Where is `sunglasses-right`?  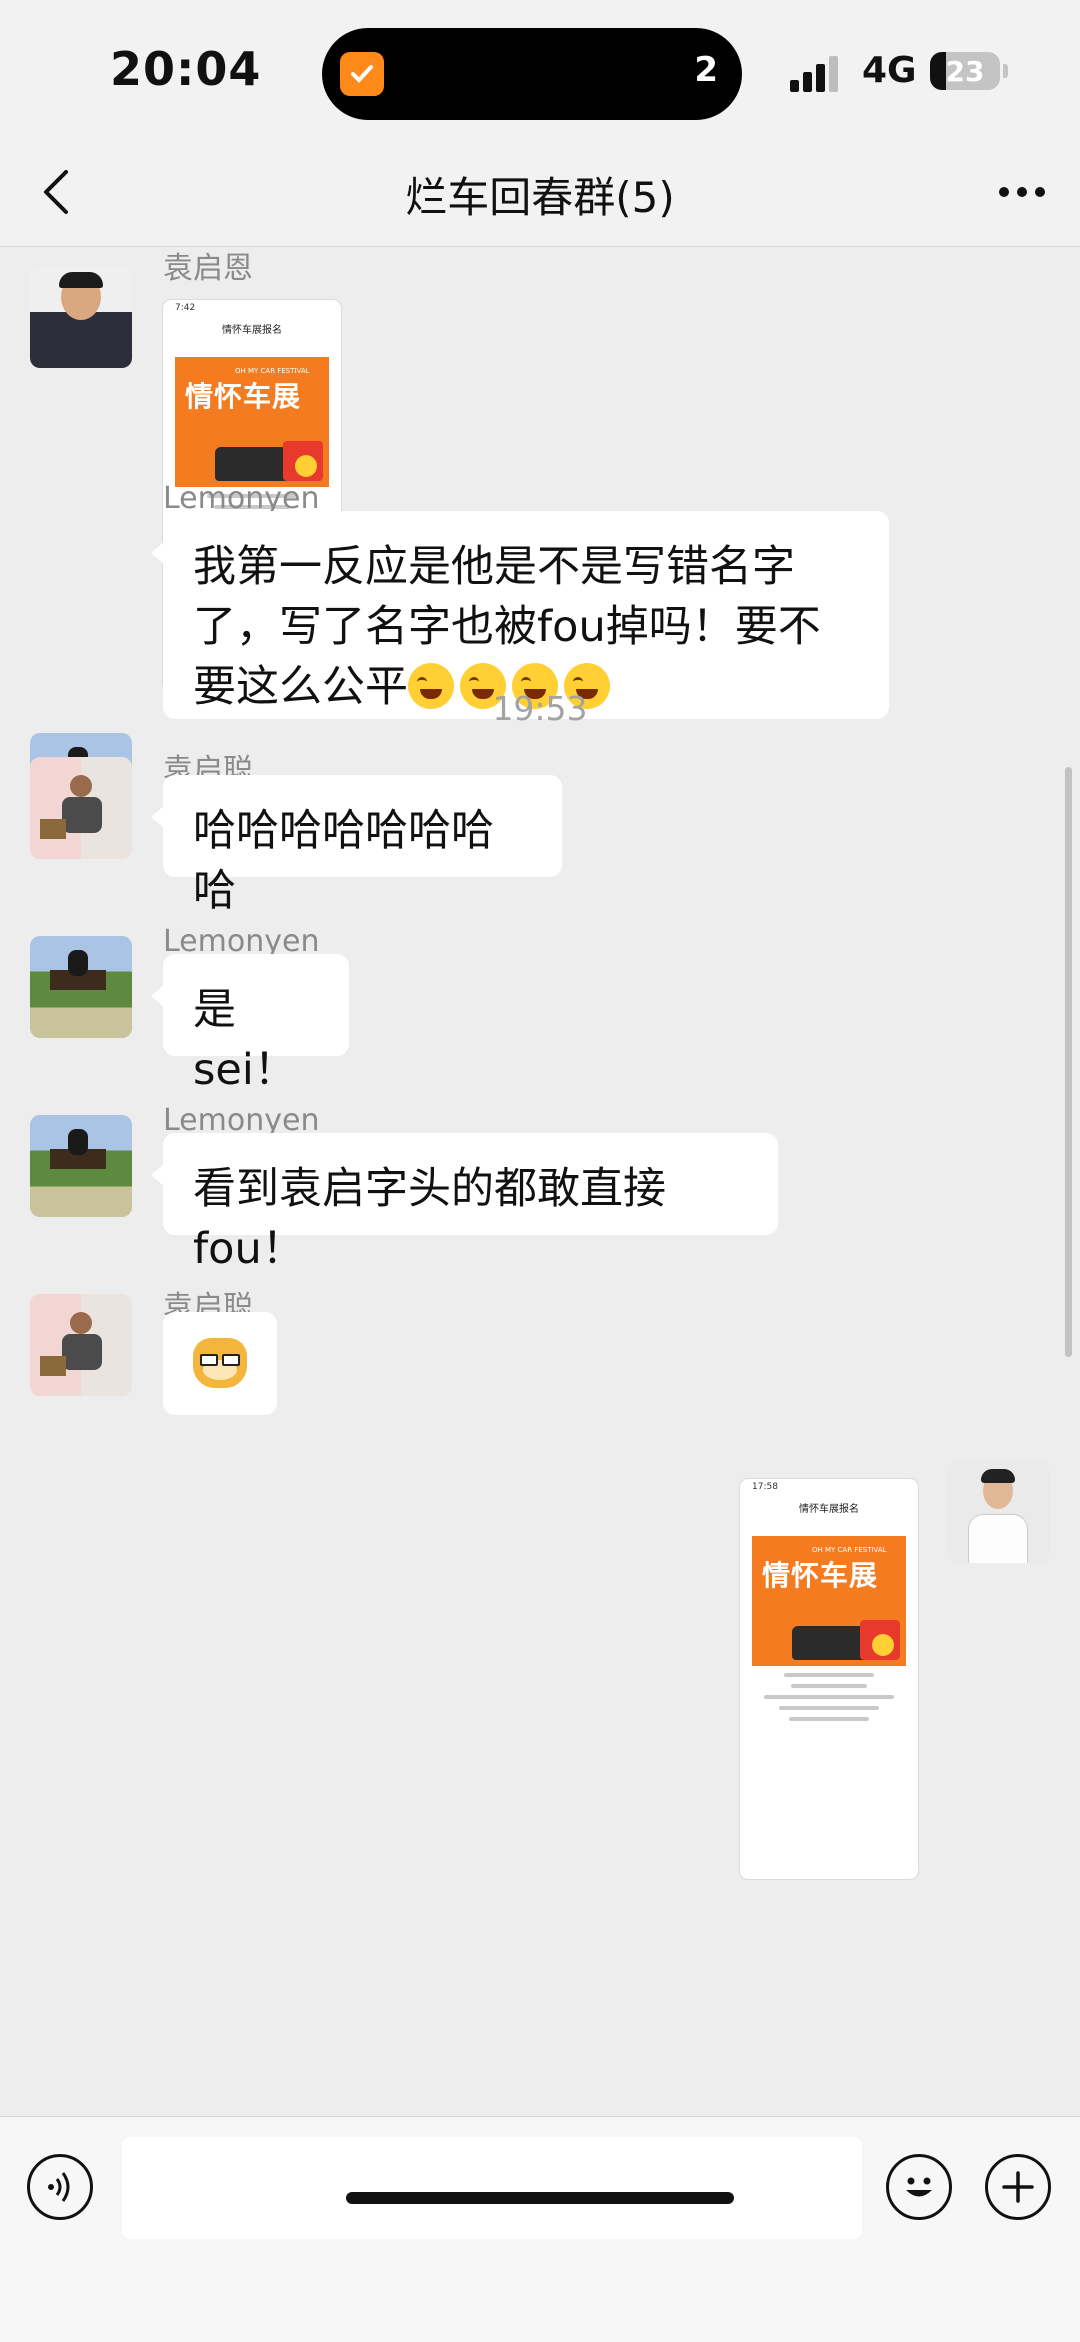 sunglasses-right is located at coordinates (231, 1360).